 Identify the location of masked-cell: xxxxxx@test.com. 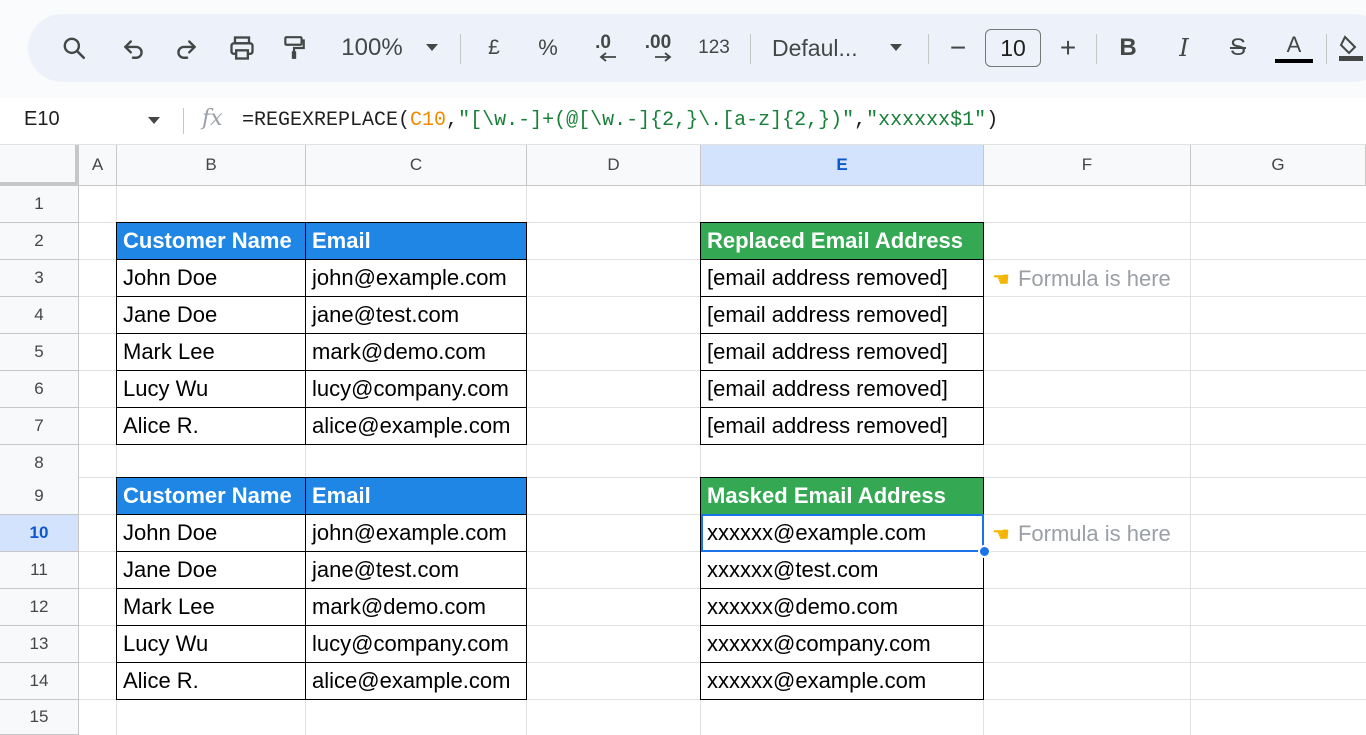
(842, 570).